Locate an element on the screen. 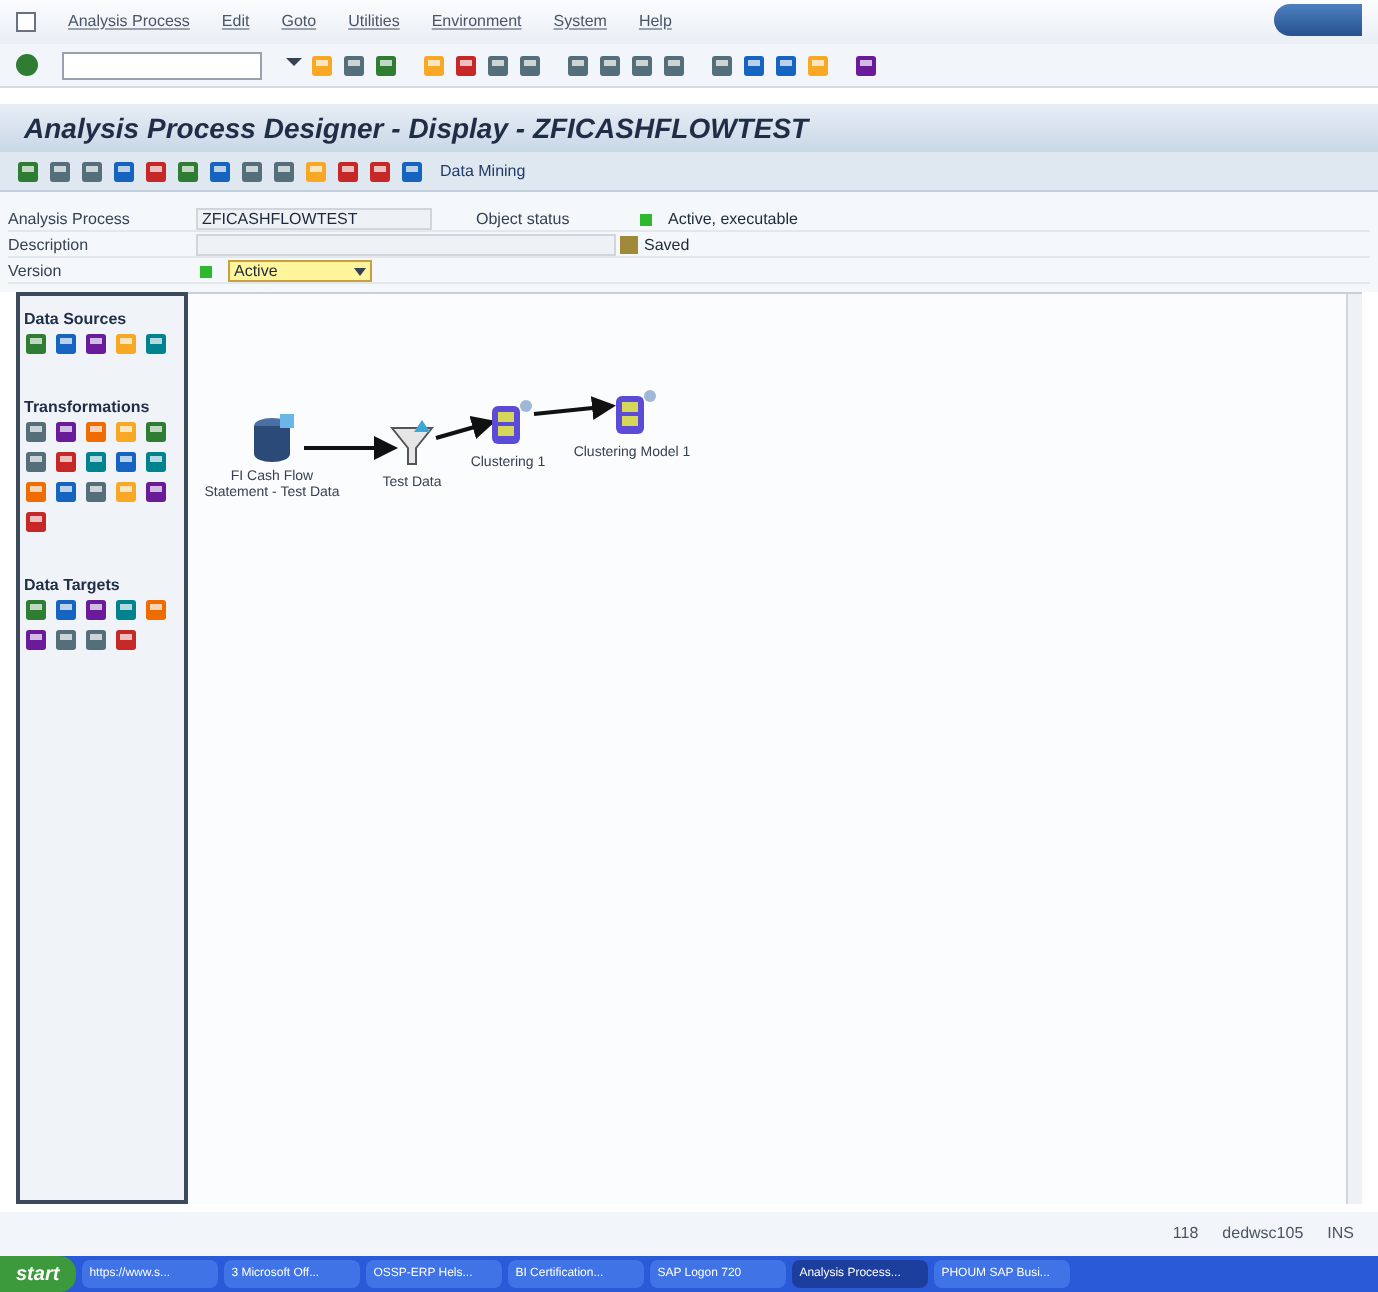  analysis-process-field: ZFICASHFLOWTEST is located at coordinates (314, 219).